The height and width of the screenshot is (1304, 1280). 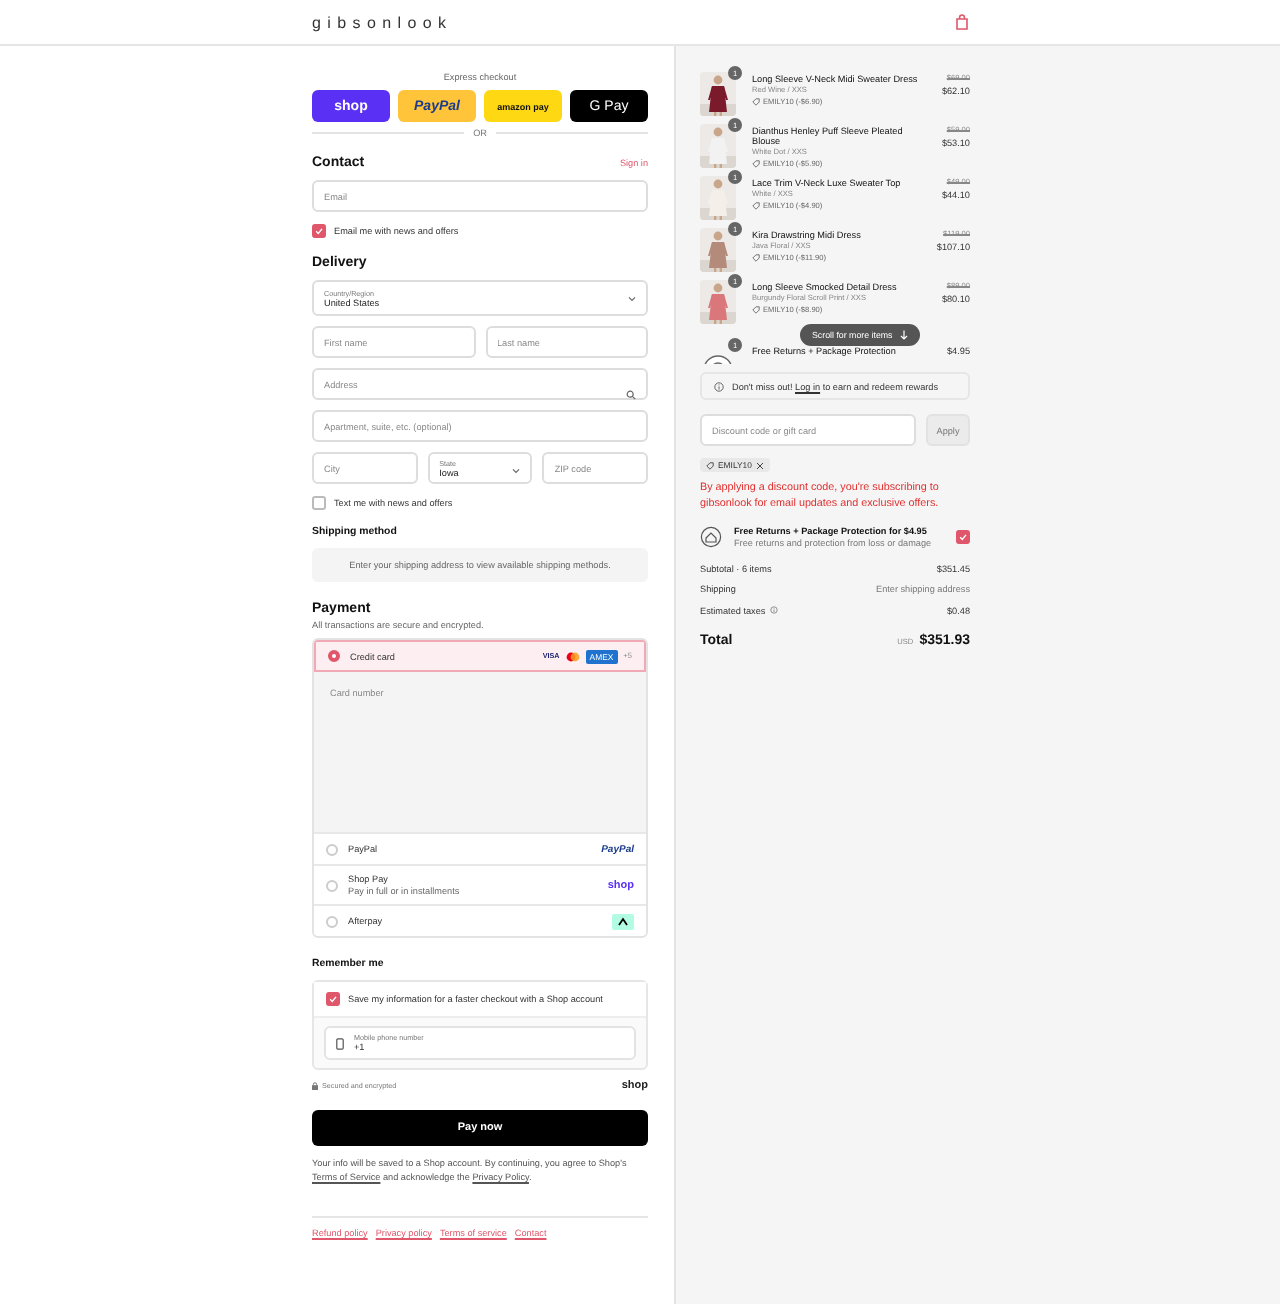 I want to click on mastercard-logo, so click(x=572, y=656).